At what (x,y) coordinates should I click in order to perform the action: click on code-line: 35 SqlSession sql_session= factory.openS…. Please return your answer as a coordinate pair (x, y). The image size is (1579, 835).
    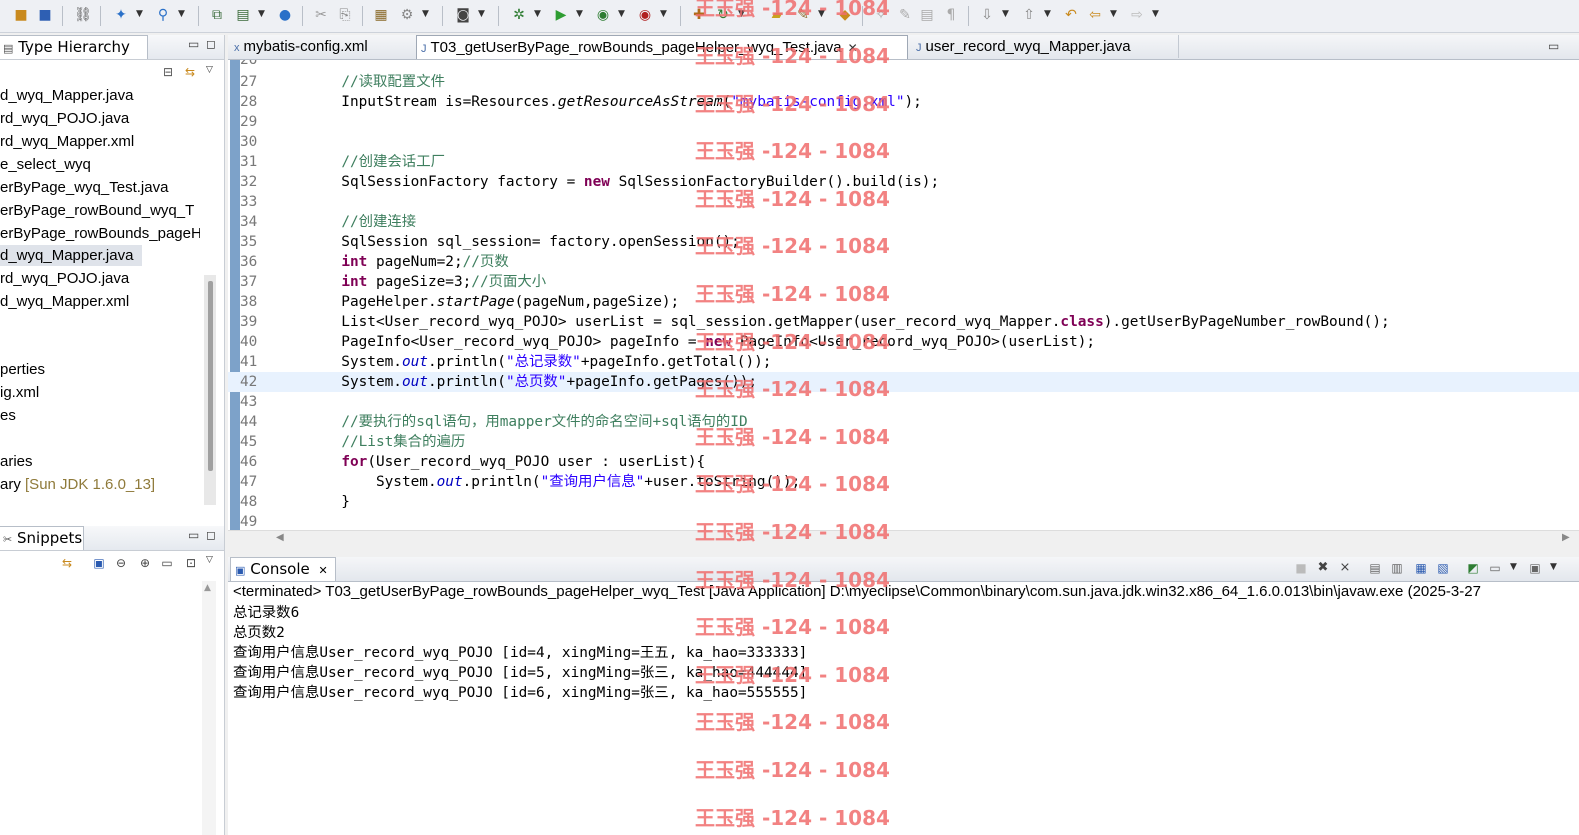
    Looking at the image, I should click on (903, 242).